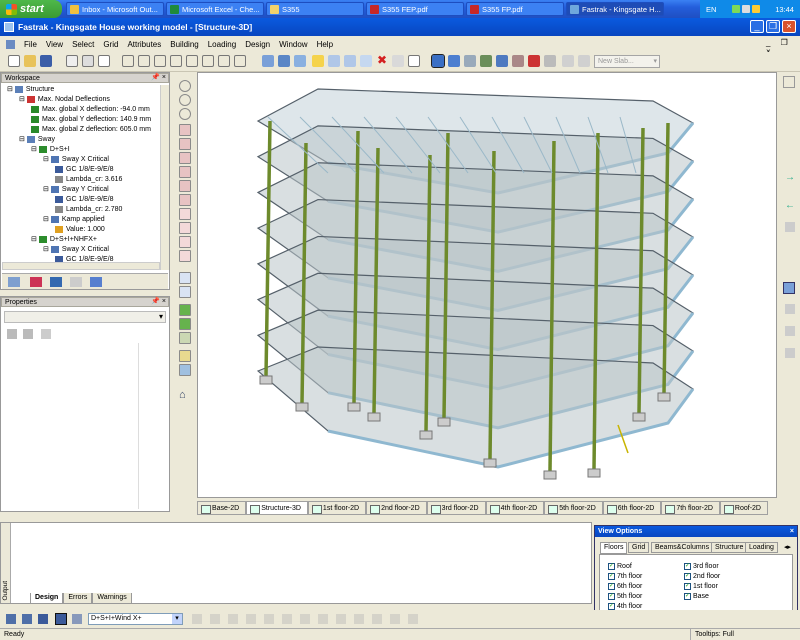 This screenshot has width=800, height=640. What do you see at coordinates (135, 619) in the screenshot?
I see `loadcase-select: D+S+I+Wind X+ ▾` at bounding box center [135, 619].